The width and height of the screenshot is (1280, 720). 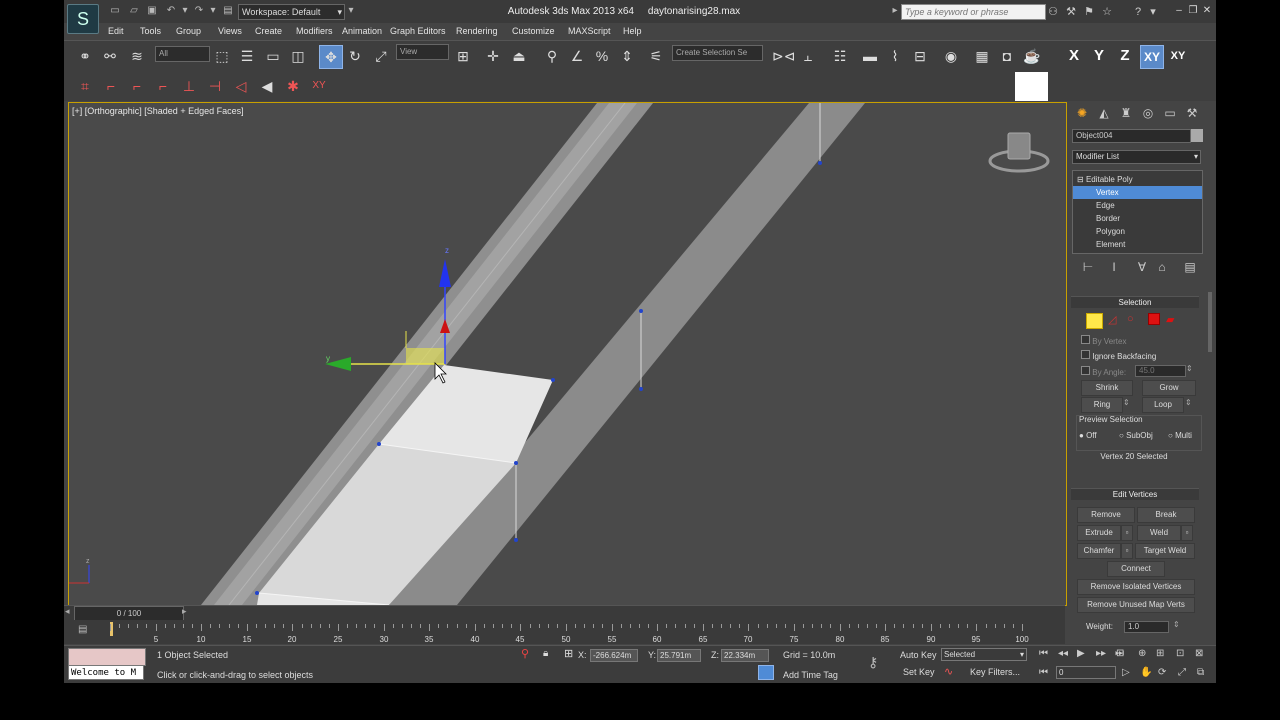 I want to click on binoculars-icon: ⚇, so click(x=1053, y=12).